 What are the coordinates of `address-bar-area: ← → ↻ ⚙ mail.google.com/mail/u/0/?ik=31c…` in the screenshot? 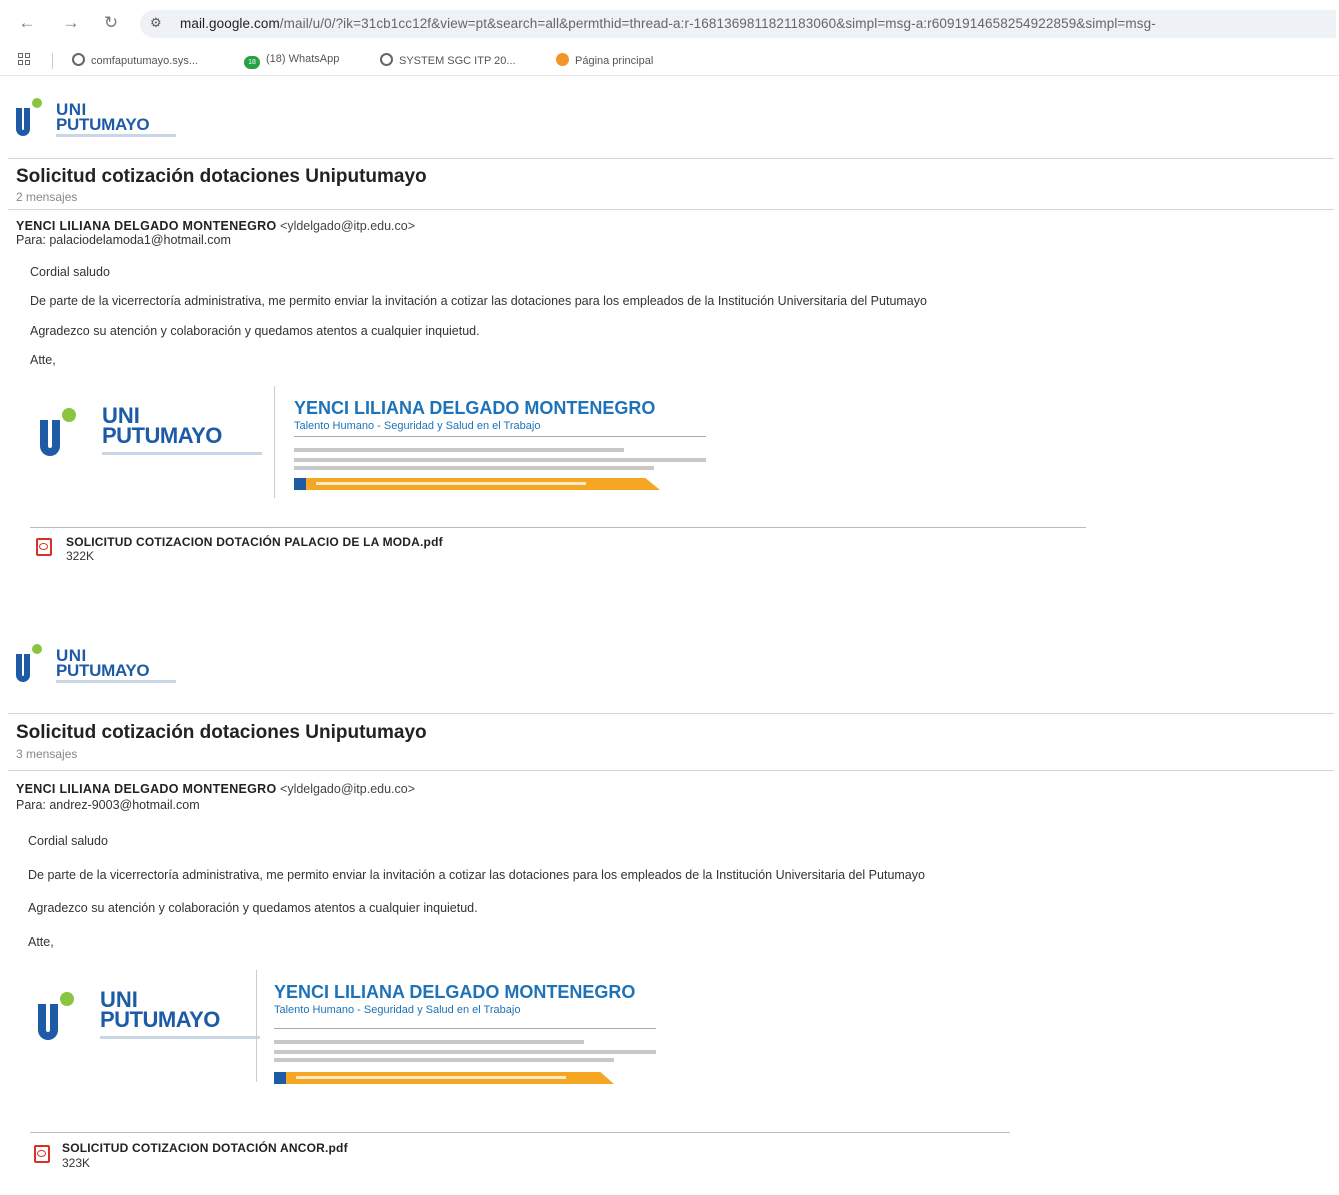 It's located at (669, 23).